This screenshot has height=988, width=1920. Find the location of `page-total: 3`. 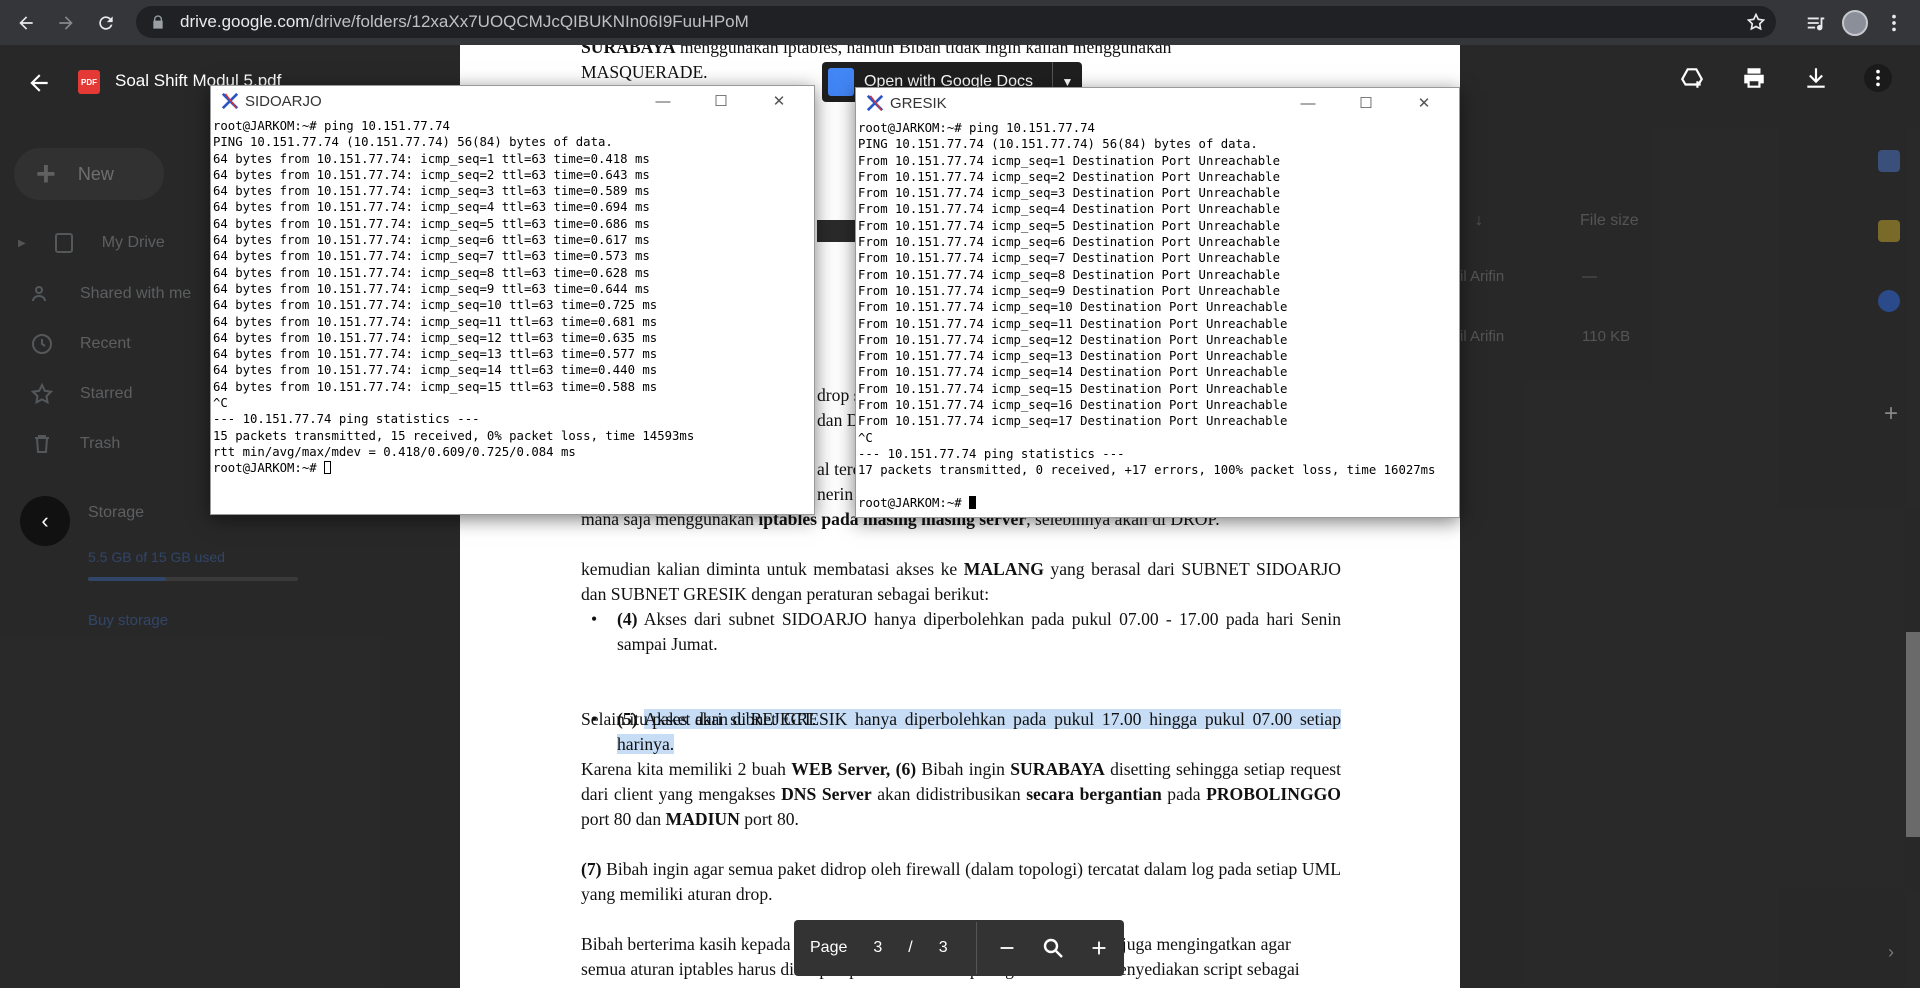

page-total: 3 is located at coordinates (943, 947).